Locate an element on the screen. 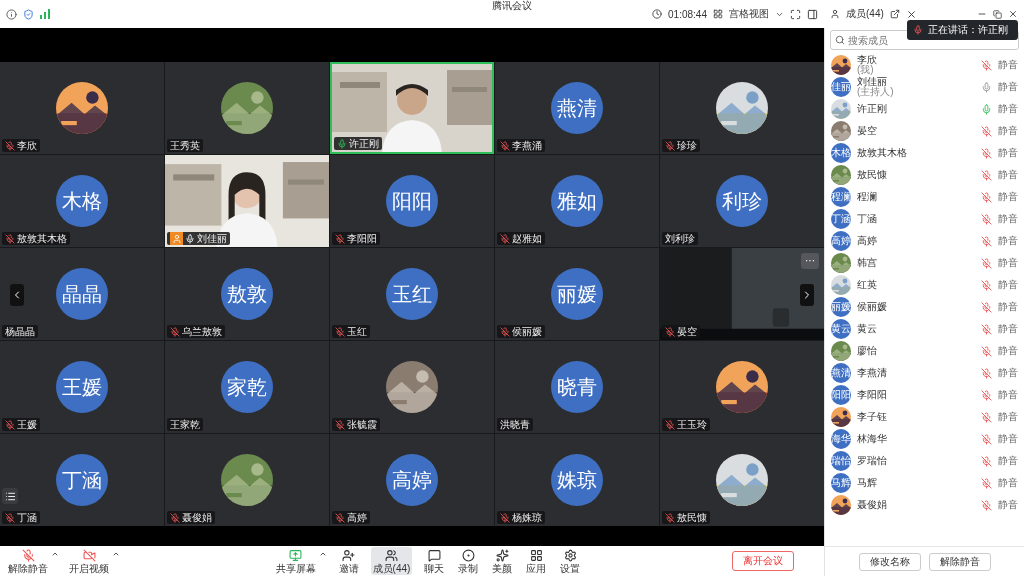  avatar: 燕清 is located at coordinates (841, 373).